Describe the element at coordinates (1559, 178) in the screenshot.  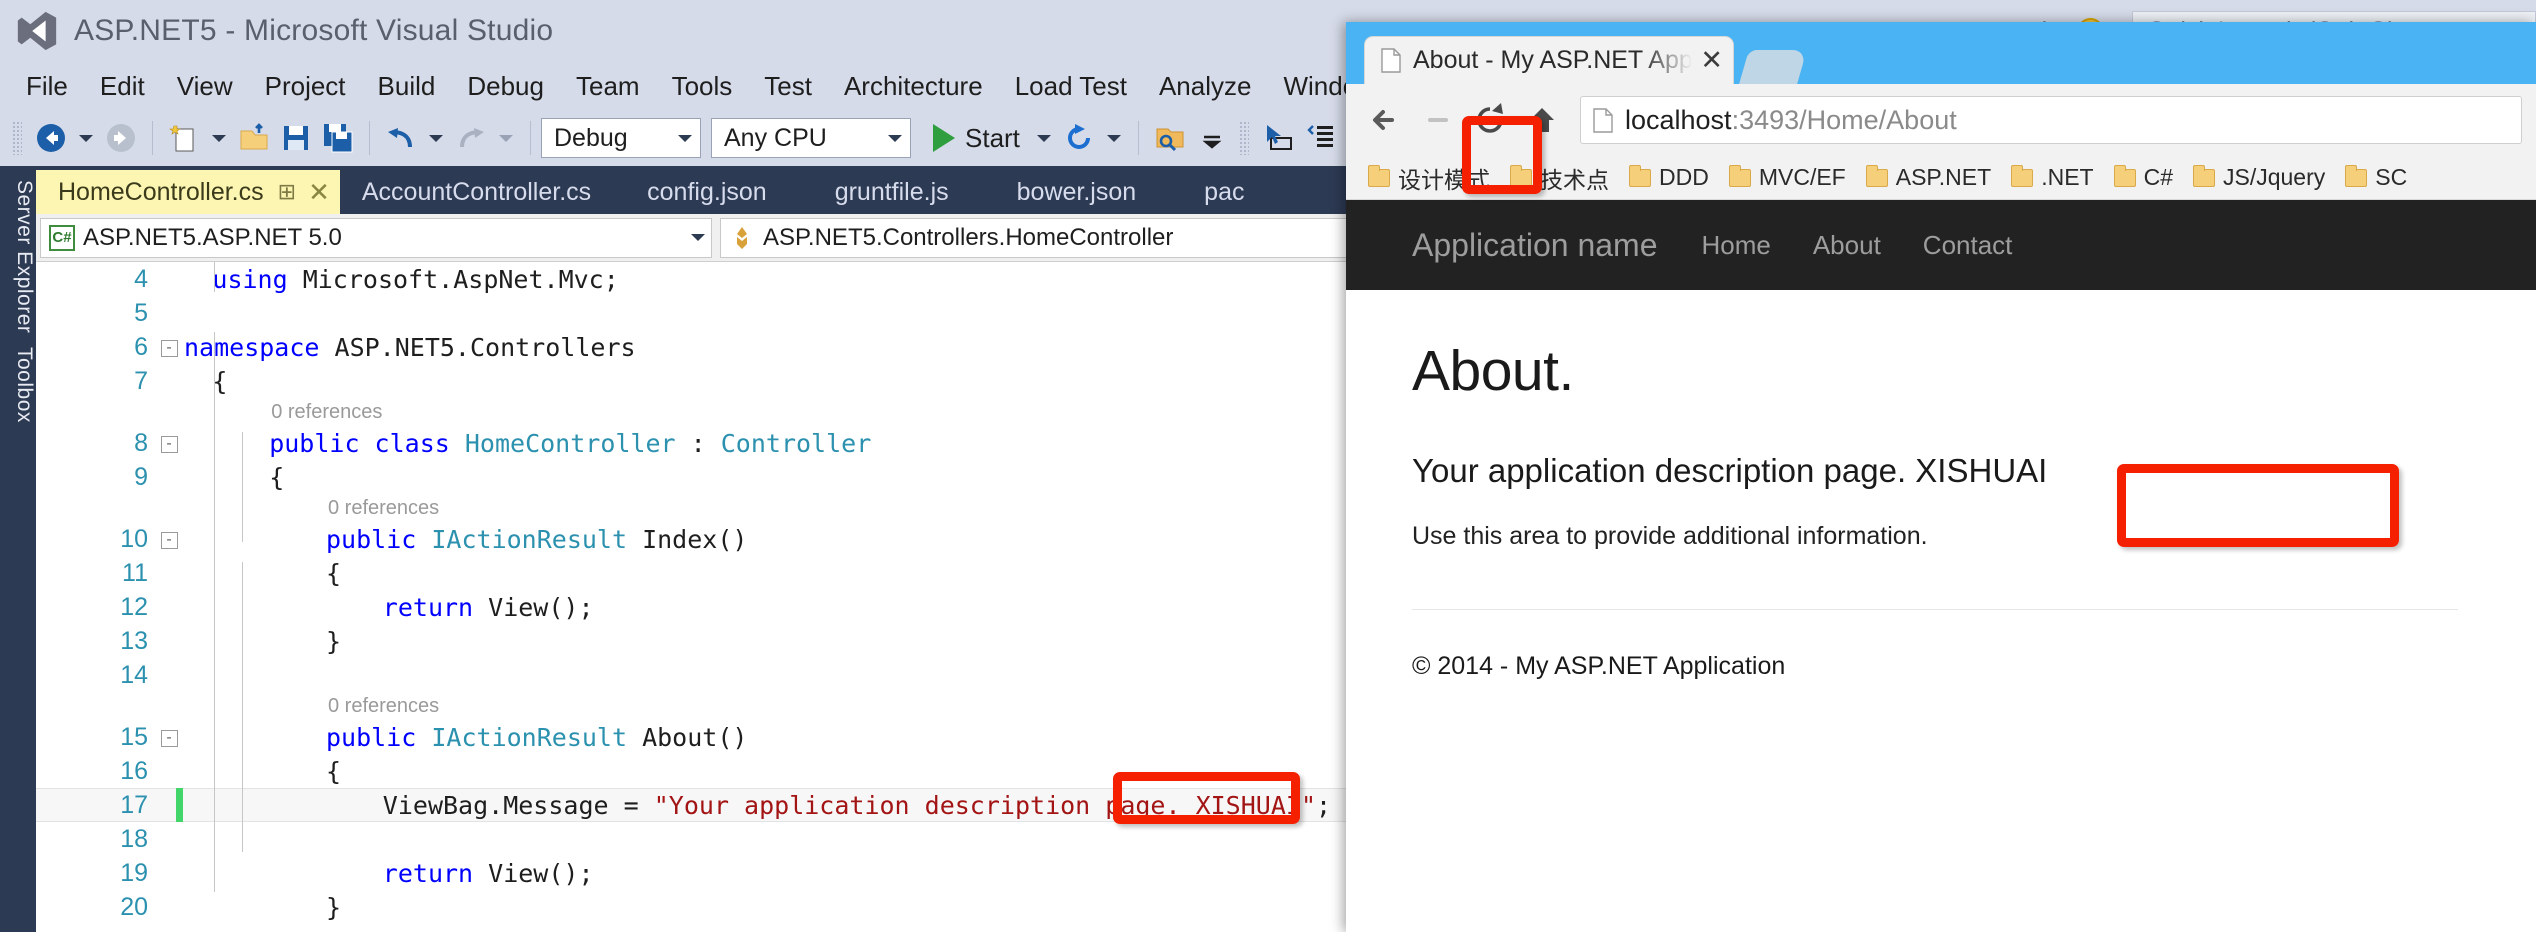
I see `bookmark-item: 技术点` at that location.